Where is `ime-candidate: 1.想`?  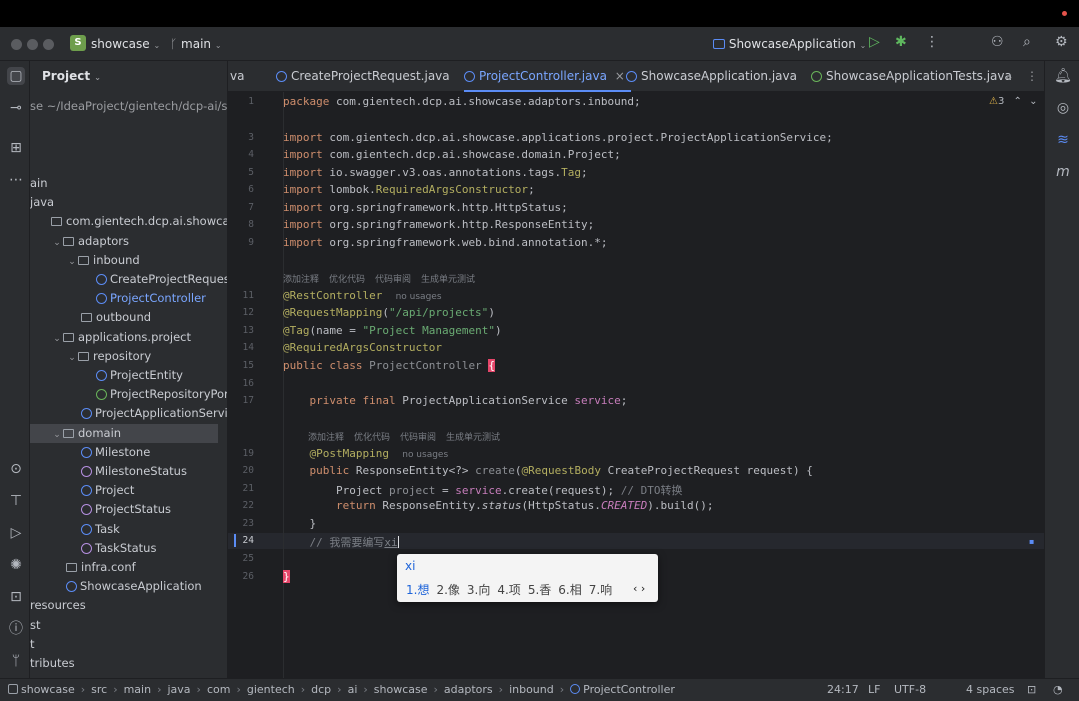
ime-candidate: 1.想 is located at coordinates (417, 590).